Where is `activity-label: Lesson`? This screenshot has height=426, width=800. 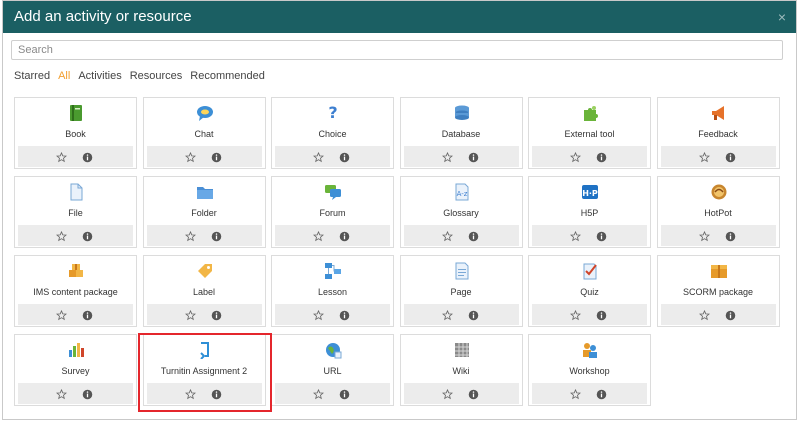
activity-label: Lesson is located at coordinates (332, 292).